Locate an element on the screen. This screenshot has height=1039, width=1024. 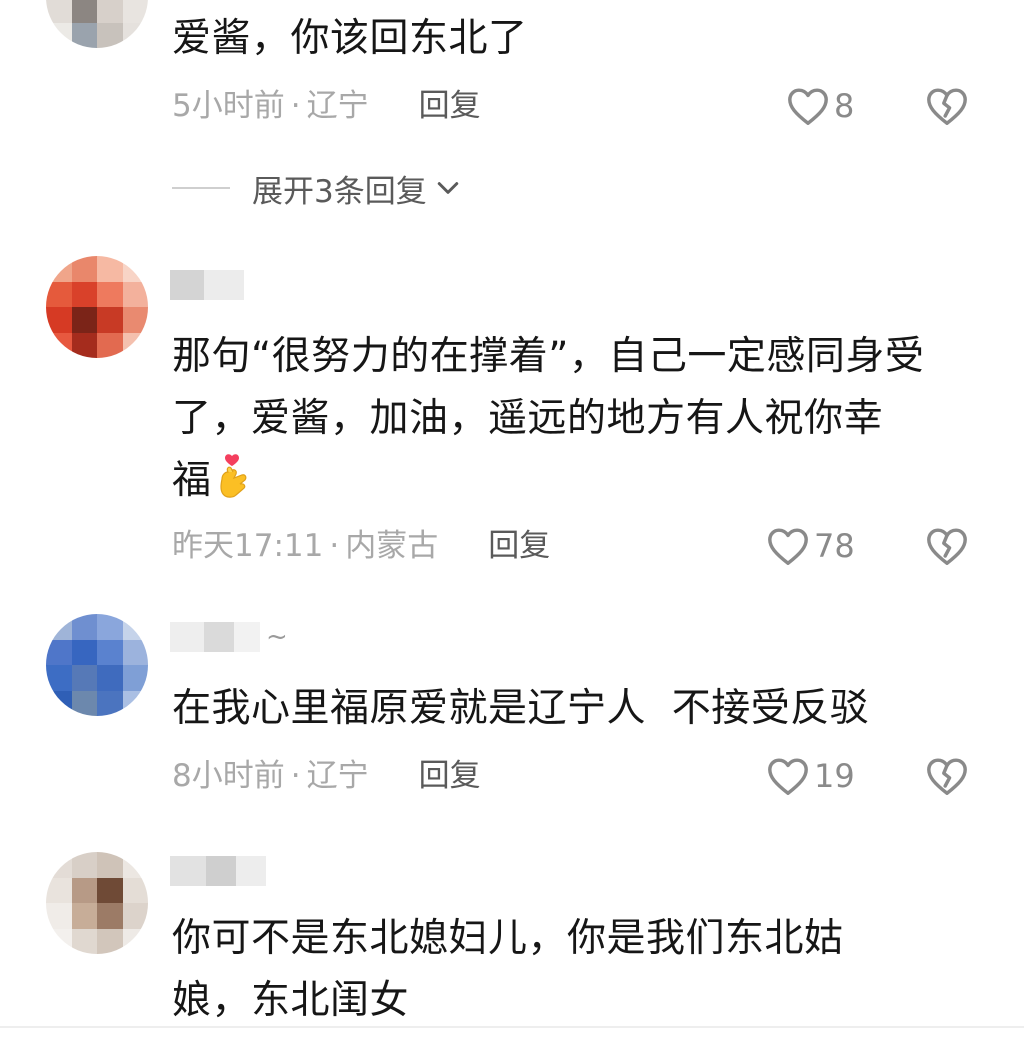
comment-meta: 昨天17:11 · 内蒙古 回复 is located at coordinates (361, 546).